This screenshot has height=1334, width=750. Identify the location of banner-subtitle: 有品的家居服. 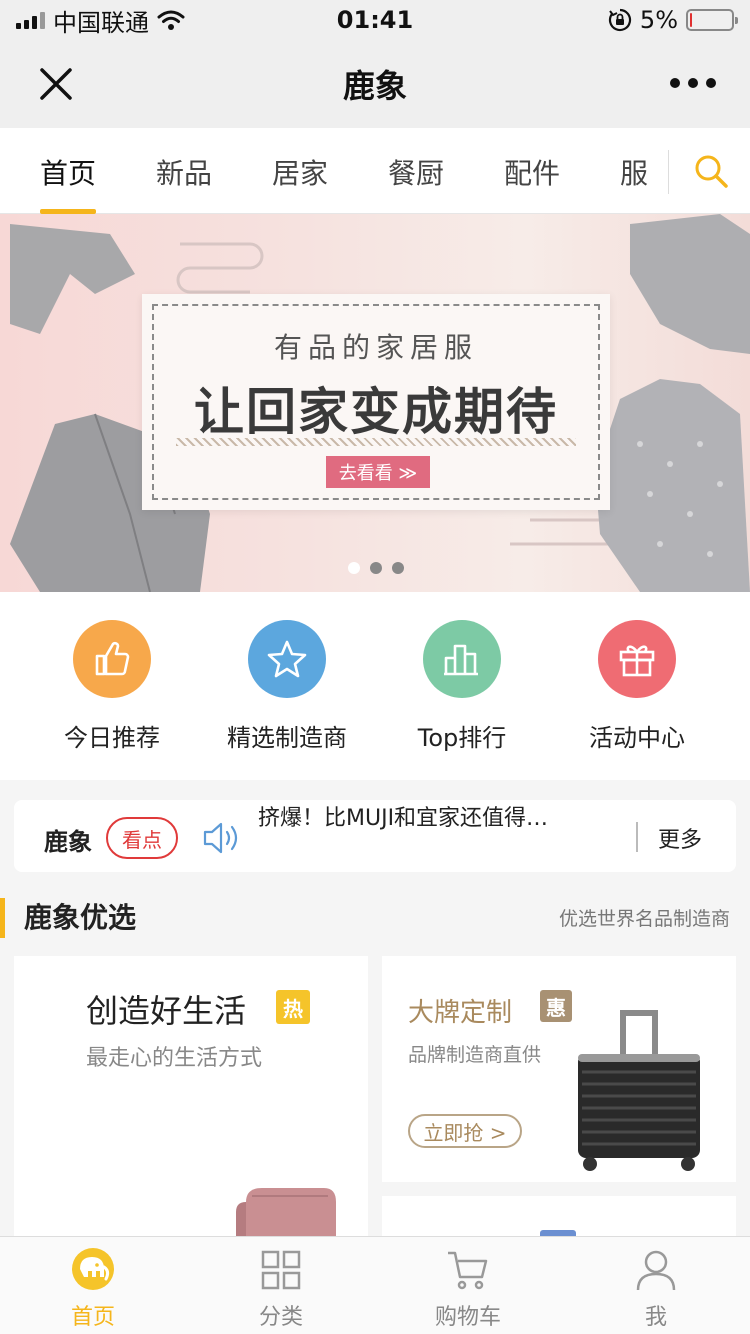
(375, 347).